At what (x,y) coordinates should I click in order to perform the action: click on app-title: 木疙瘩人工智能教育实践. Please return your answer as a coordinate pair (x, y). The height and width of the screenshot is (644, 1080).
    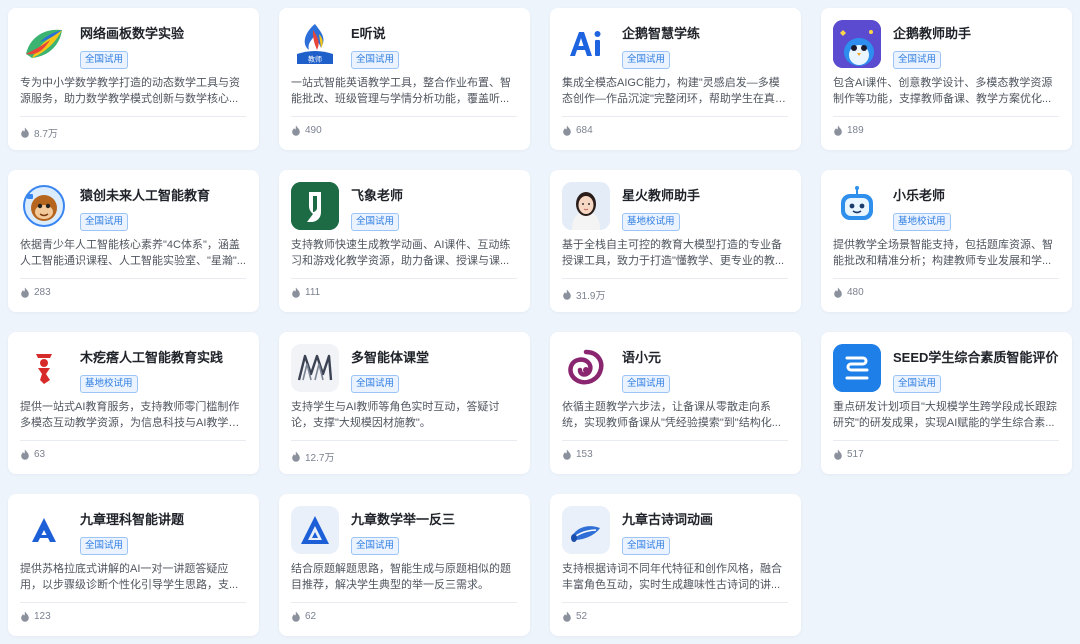
    Looking at the image, I should click on (152, 357).